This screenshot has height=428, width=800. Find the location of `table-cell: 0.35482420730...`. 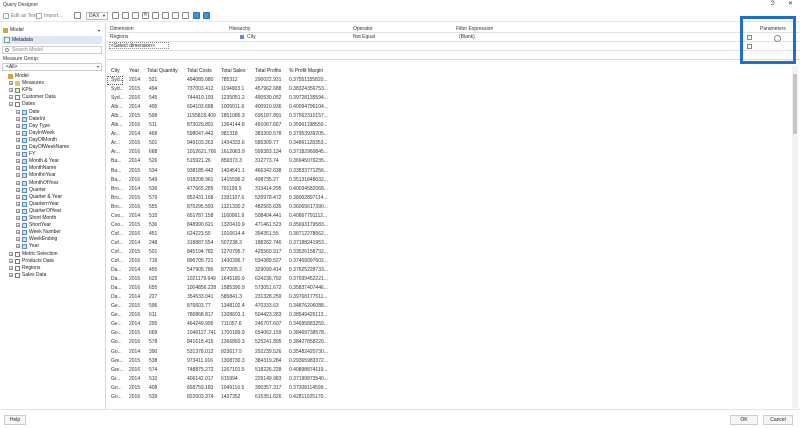

table-cell: 0.35482420730... is located at coordinates (309, 352).